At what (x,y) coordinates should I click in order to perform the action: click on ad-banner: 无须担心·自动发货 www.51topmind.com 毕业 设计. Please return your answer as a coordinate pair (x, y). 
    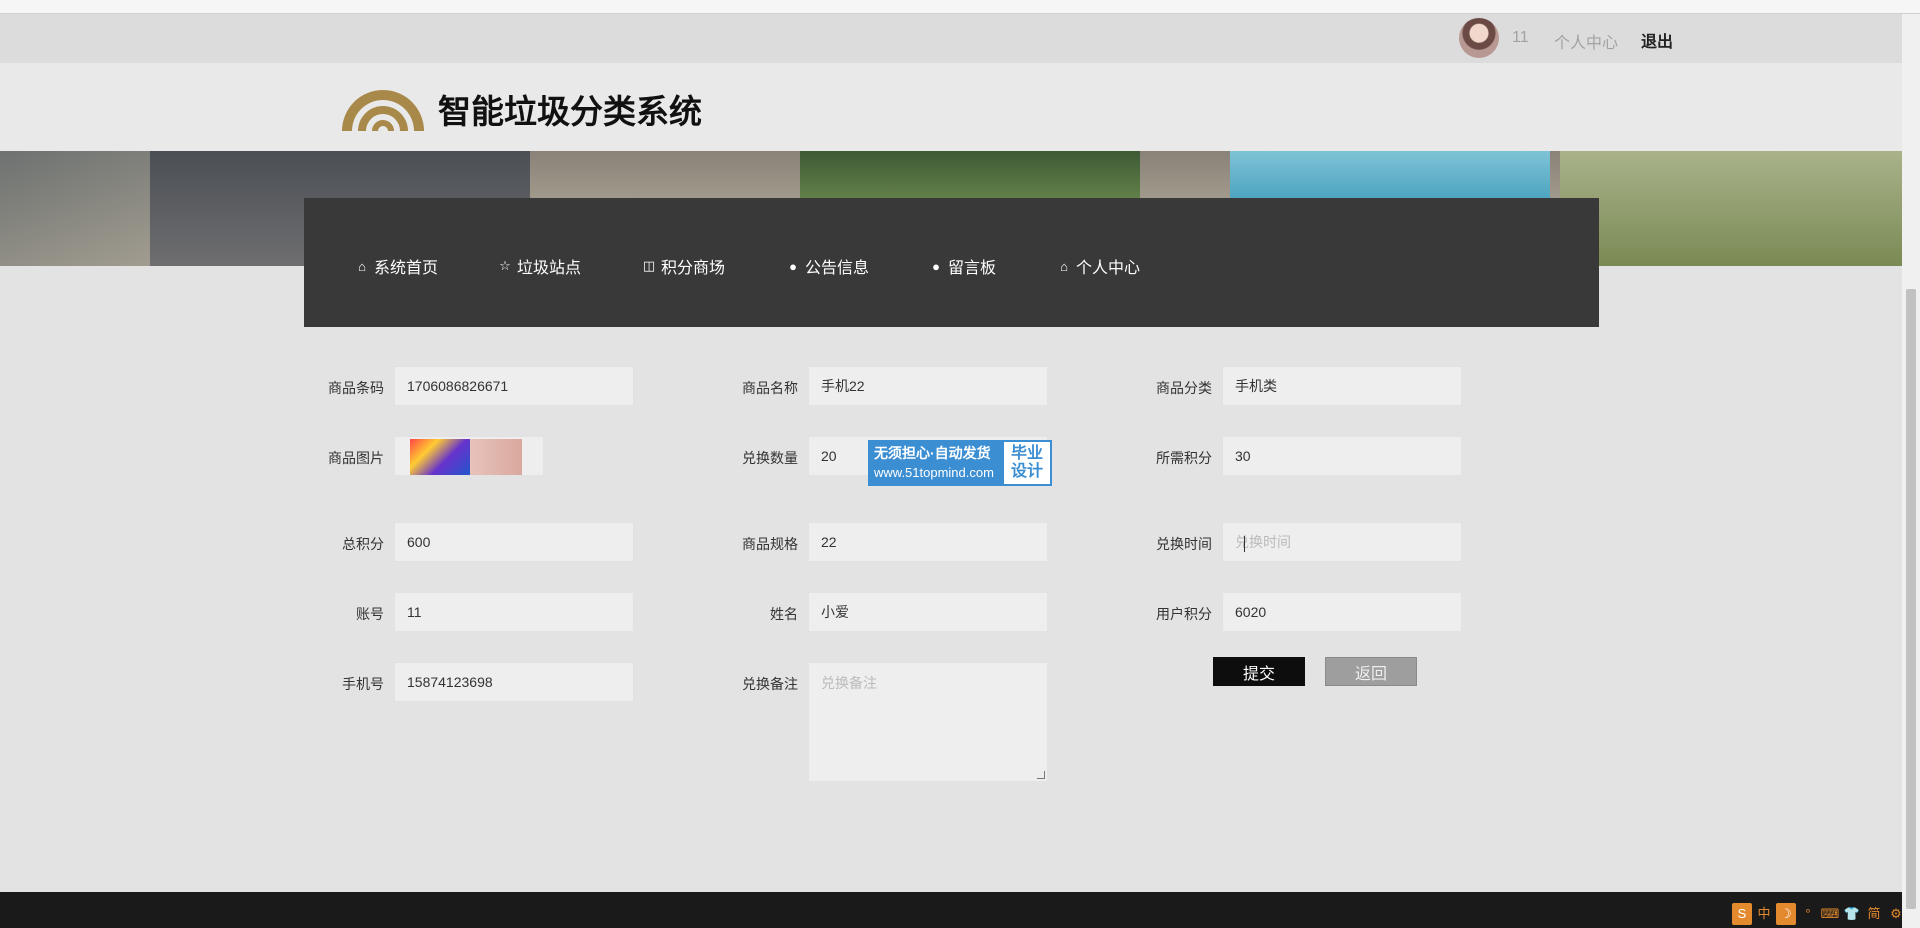
    Looking at the image, I should click on (960, 463).